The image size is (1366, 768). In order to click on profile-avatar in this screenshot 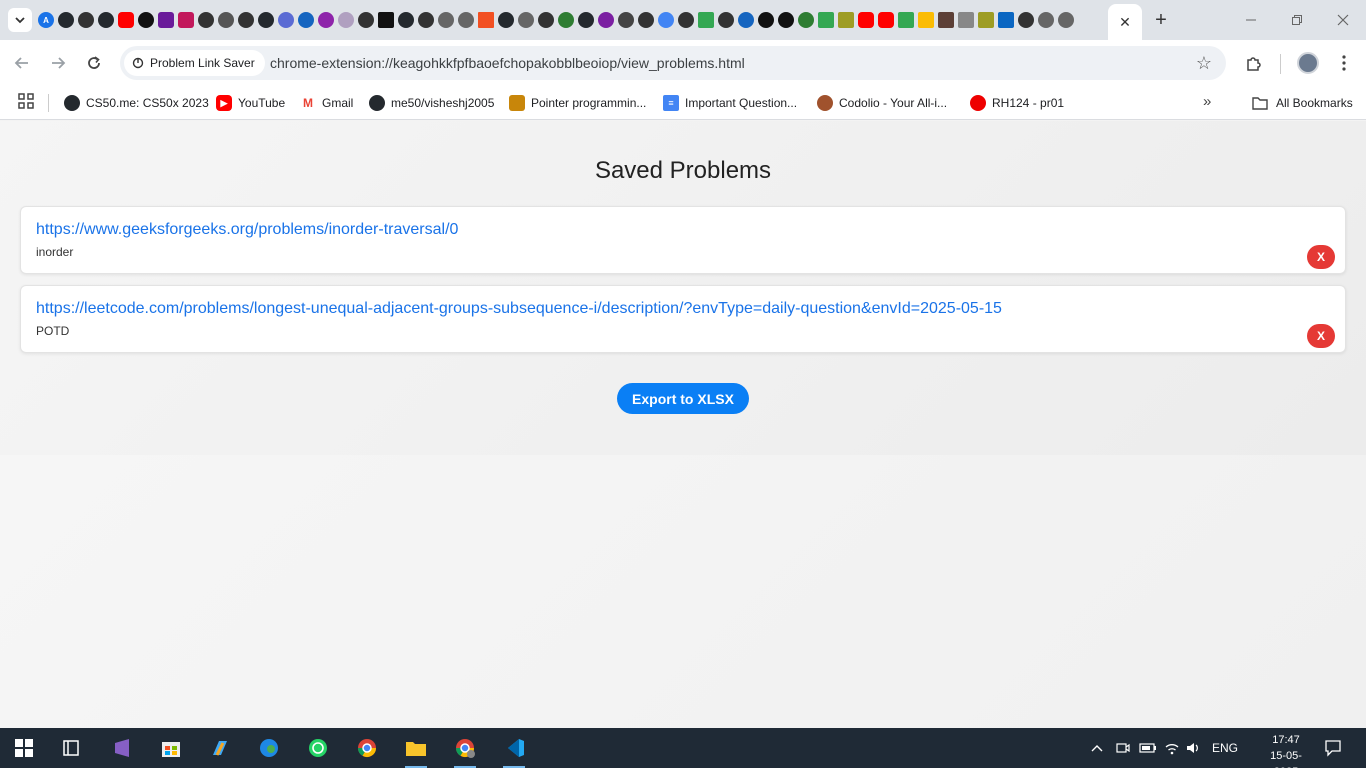, I will do `click(1308, 63)`.